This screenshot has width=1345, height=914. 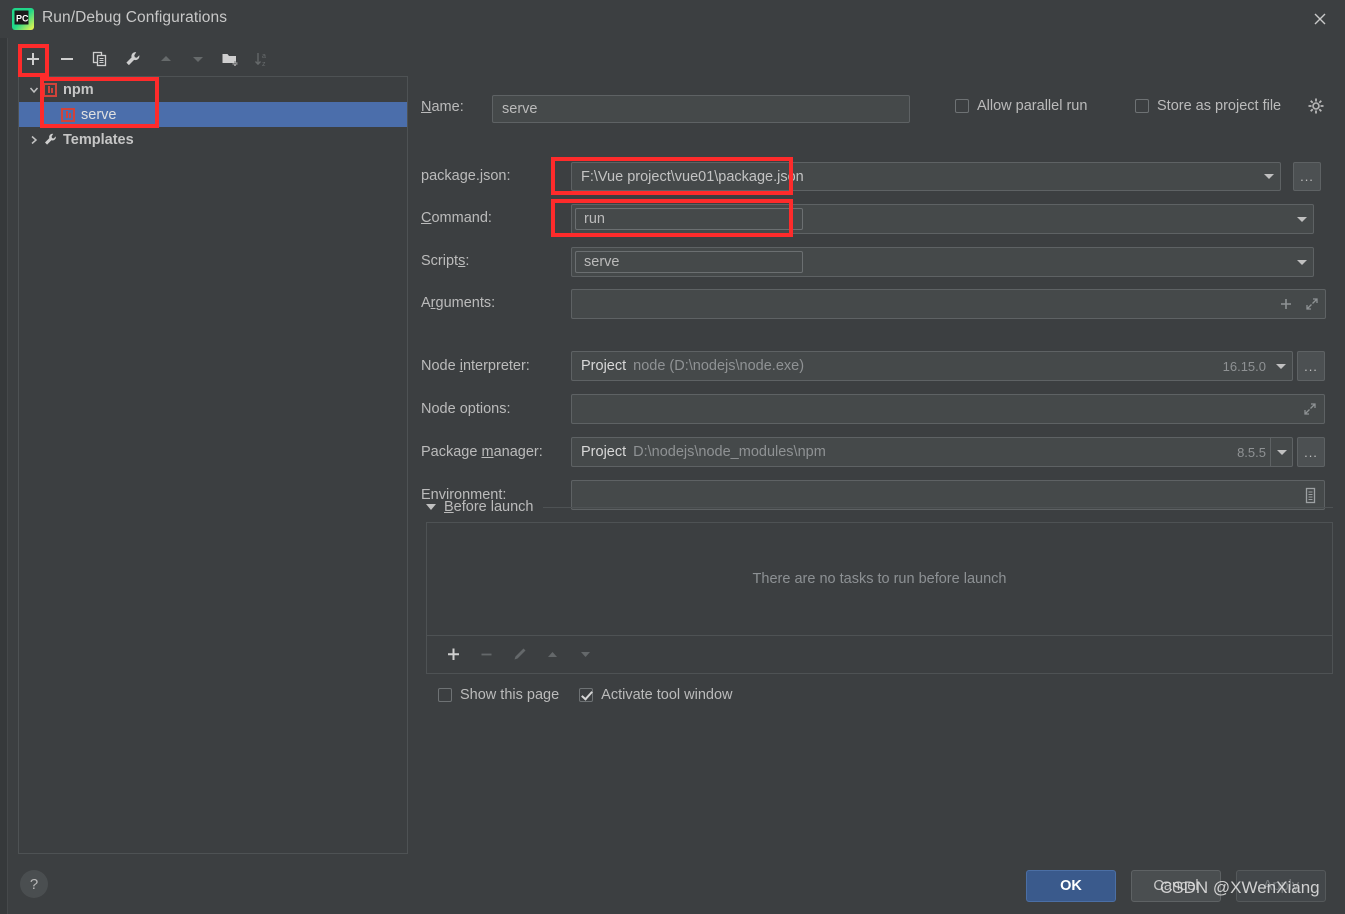 I want to click on window-left-border, so click(x=7, y=476).